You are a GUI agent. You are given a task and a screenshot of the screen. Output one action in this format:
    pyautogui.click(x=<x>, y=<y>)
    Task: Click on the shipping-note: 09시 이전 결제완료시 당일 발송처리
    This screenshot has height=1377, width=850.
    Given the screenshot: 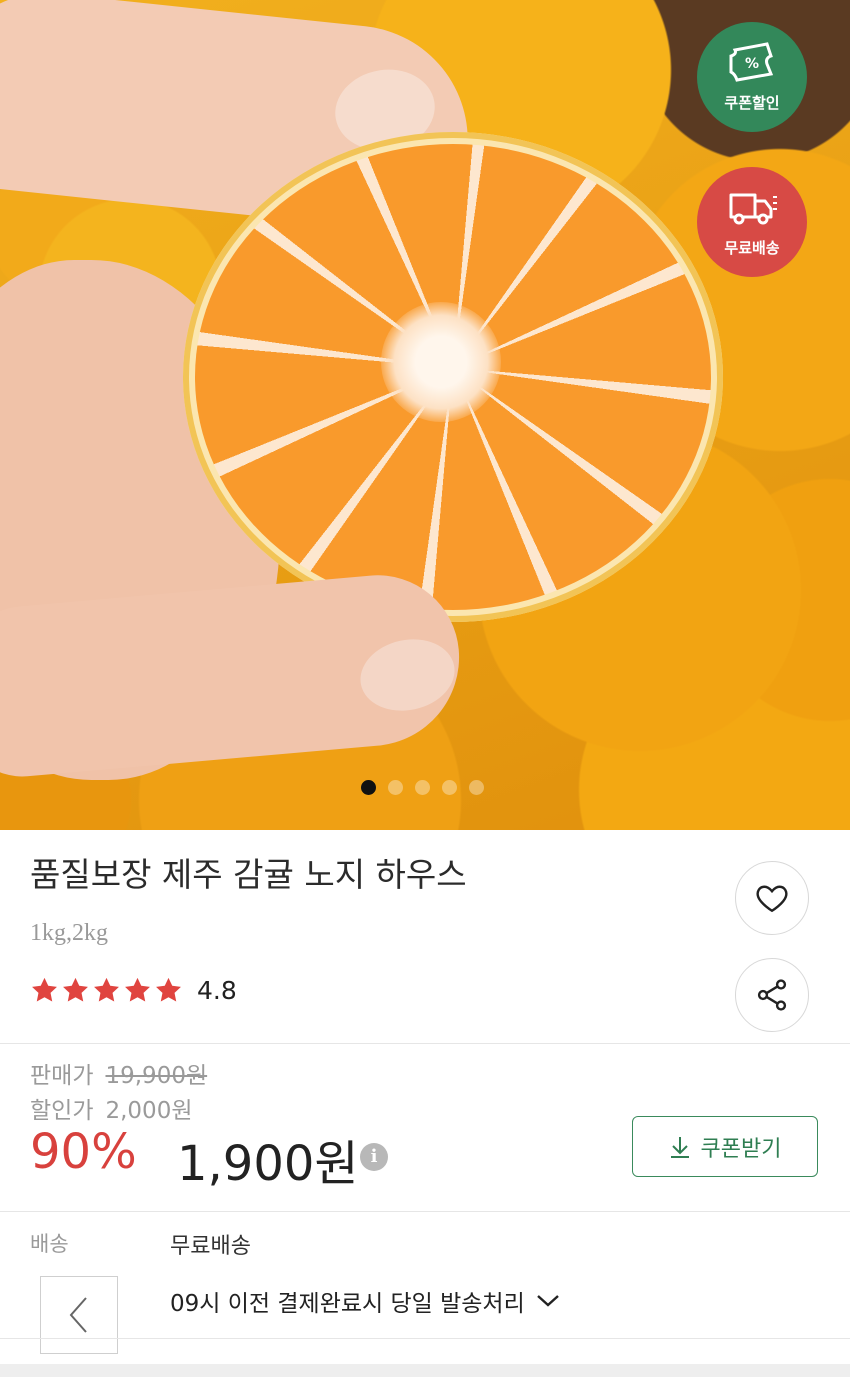 What is the action you would take?
    pyautogui.click(x=347, y=1304)
    